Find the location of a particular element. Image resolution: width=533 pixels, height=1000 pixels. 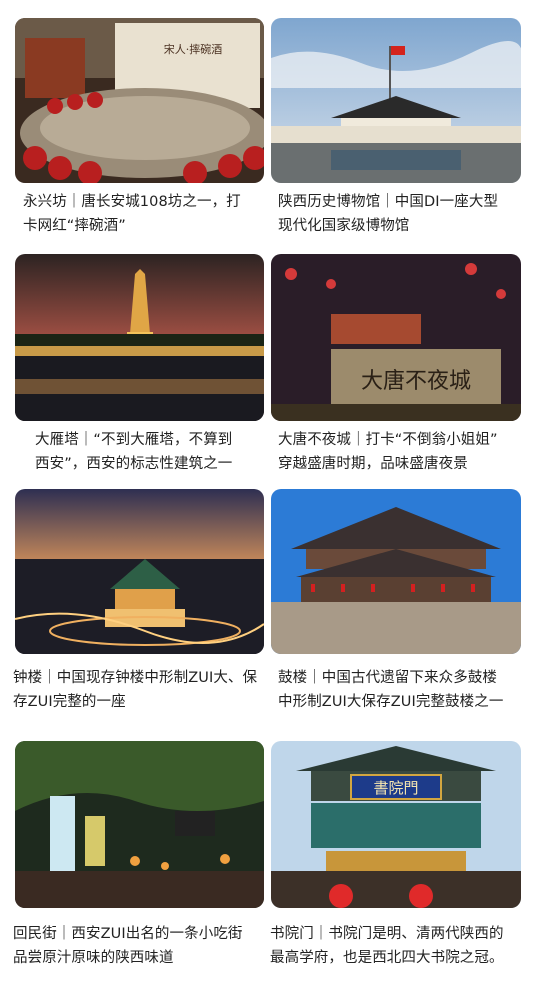

caption-yongxingfang: 永兴坊｜唐长安城108坊之一，打 卡网红“摔碗酒” is located at coordinates (132, 214).